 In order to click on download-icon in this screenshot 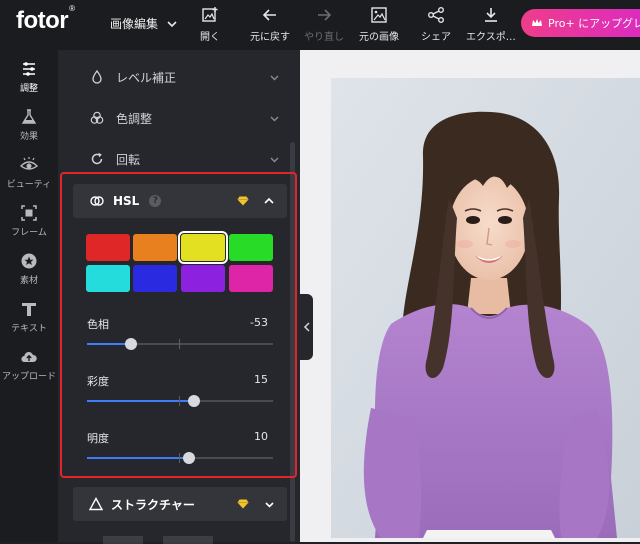, I will do `click(490, 15)`.